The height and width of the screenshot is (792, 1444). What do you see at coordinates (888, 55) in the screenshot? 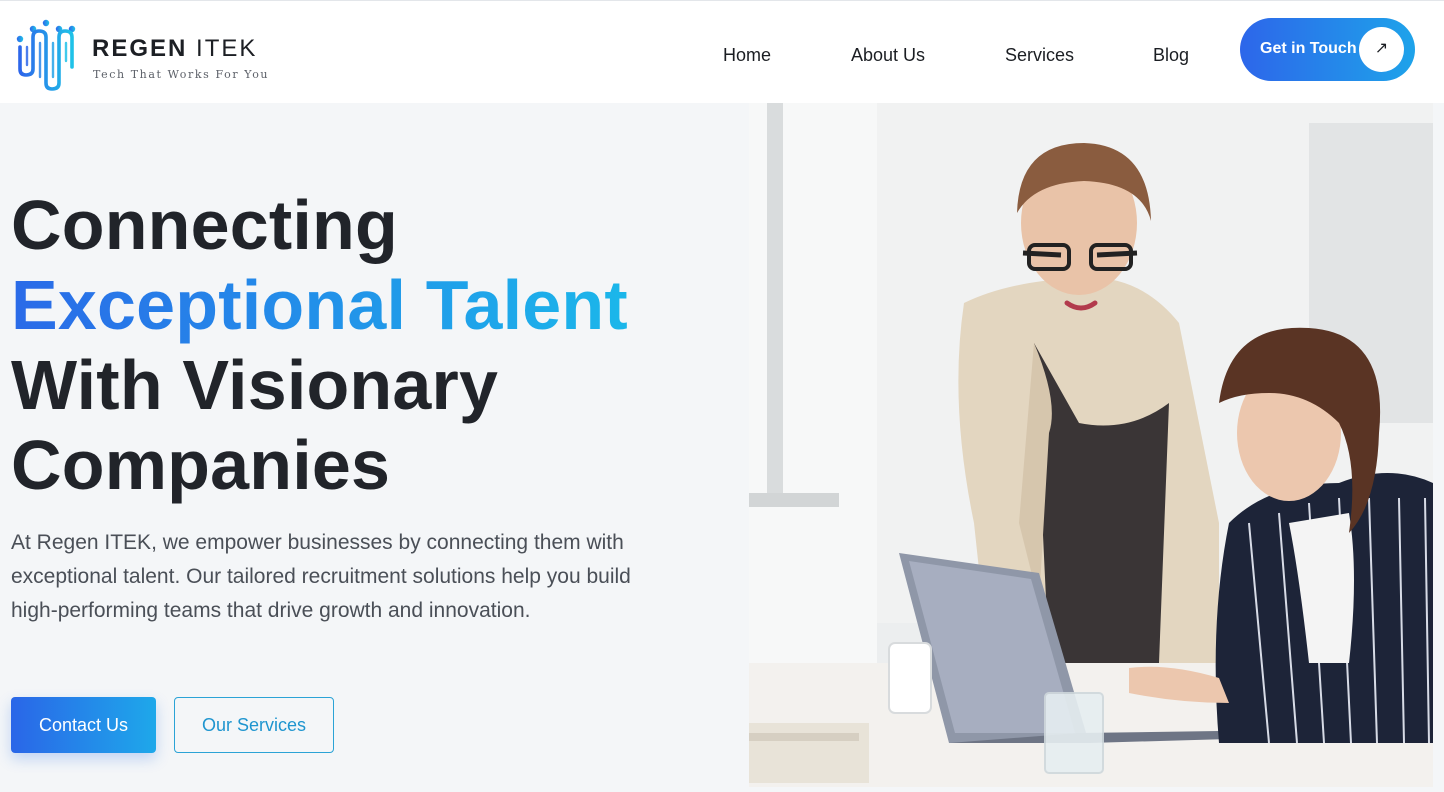
I see `nav-about-us: About Us` at bounding box center [888, 55].